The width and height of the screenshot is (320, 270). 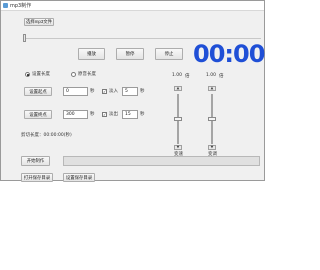 I want to click on speed-slider: ▲ ▼, so click(x=178, y=118).